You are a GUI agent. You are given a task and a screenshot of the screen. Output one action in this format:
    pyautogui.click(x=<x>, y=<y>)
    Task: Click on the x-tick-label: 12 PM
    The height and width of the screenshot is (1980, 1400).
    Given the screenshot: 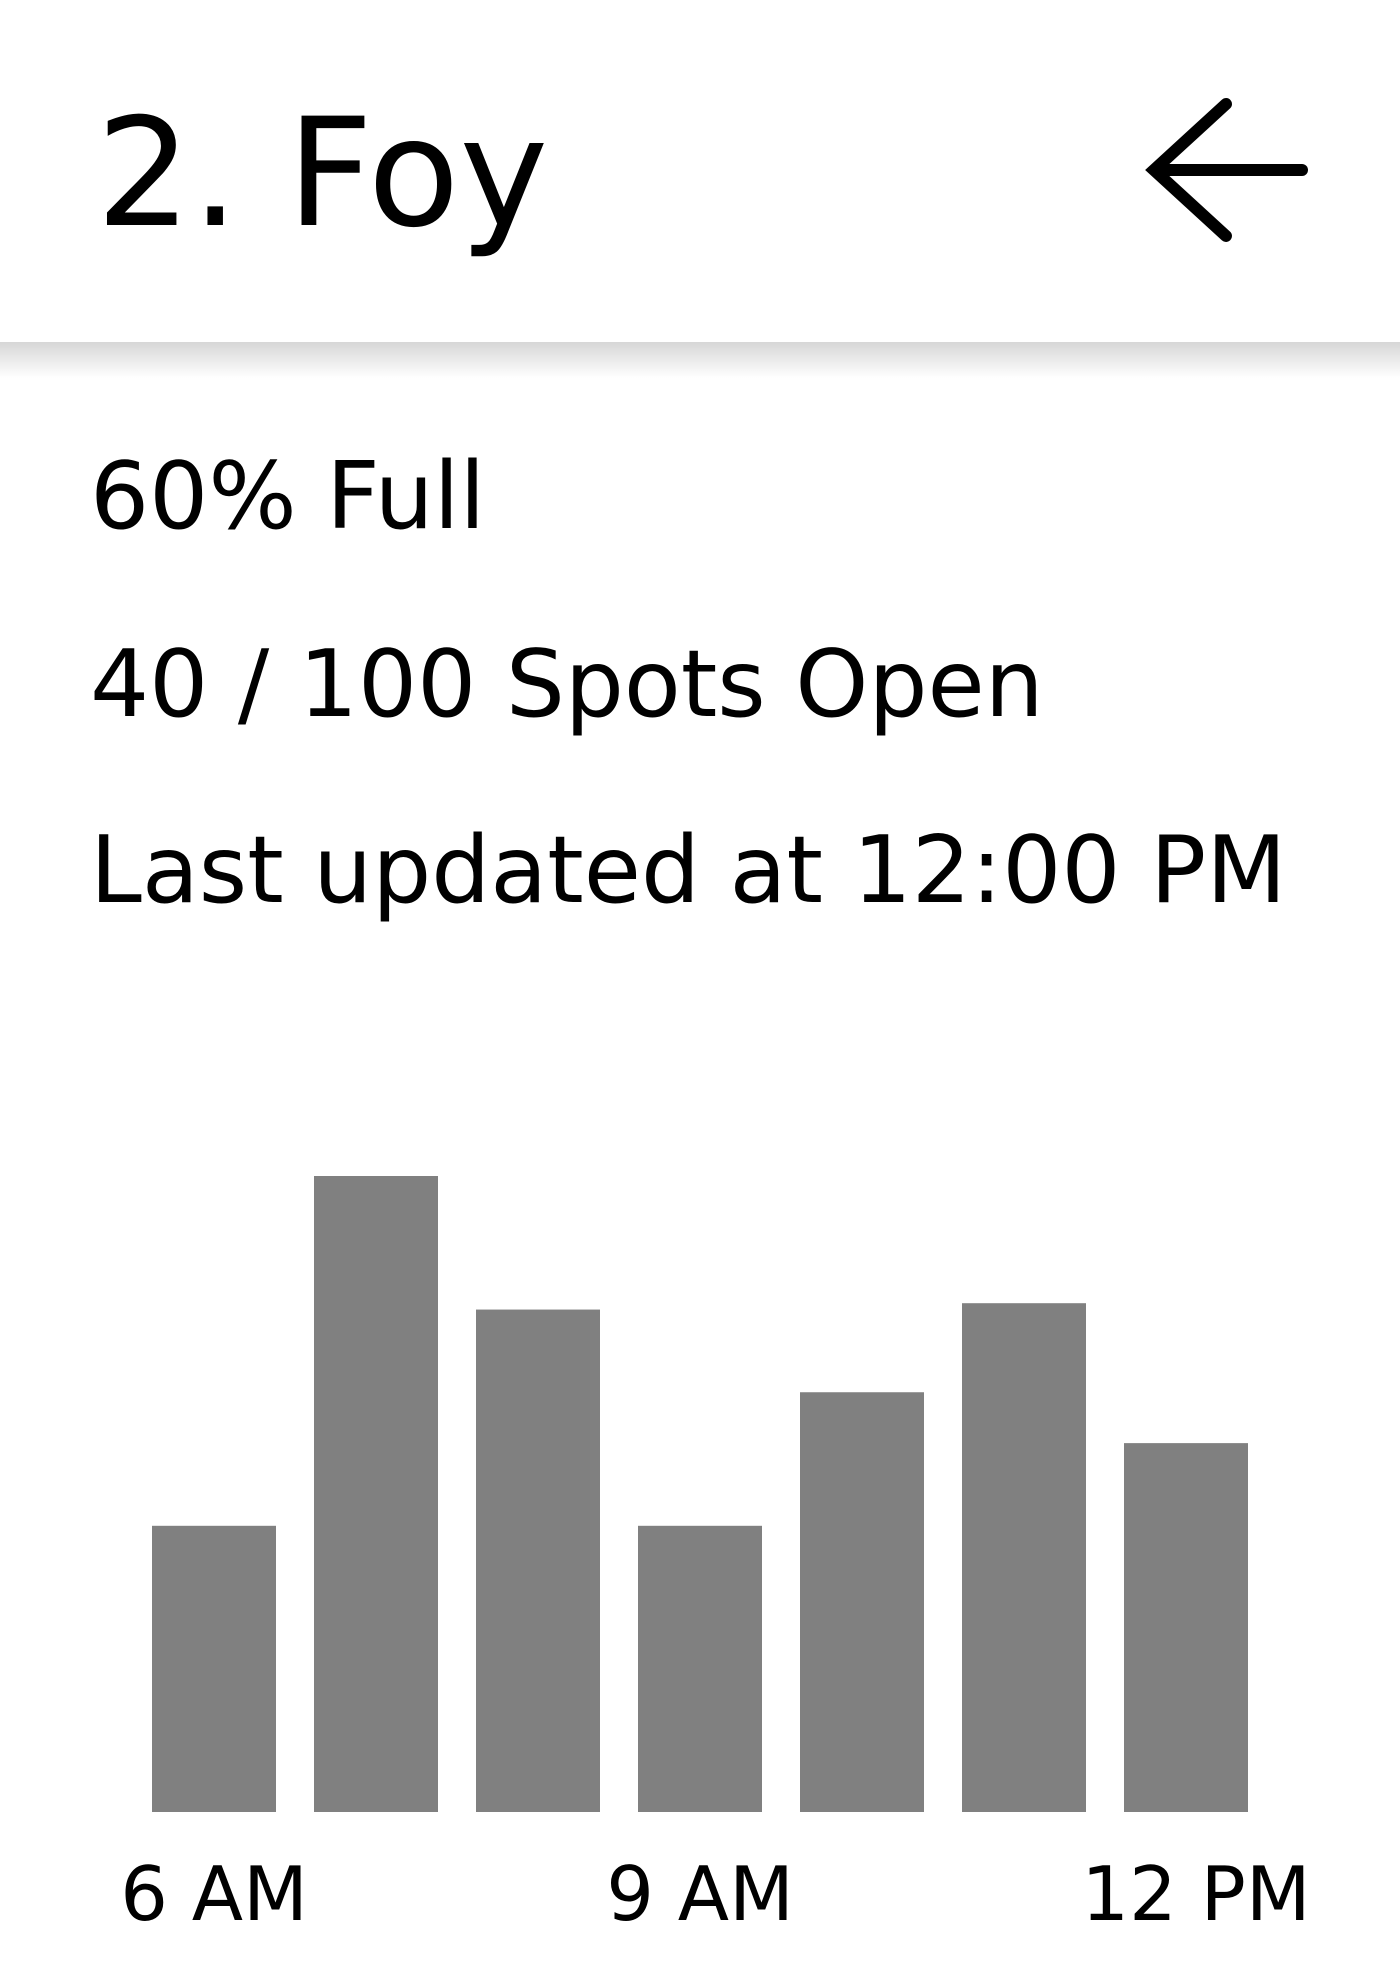 What is the action you would take?
    pyautogui.click(x=1195, y=1894)
    